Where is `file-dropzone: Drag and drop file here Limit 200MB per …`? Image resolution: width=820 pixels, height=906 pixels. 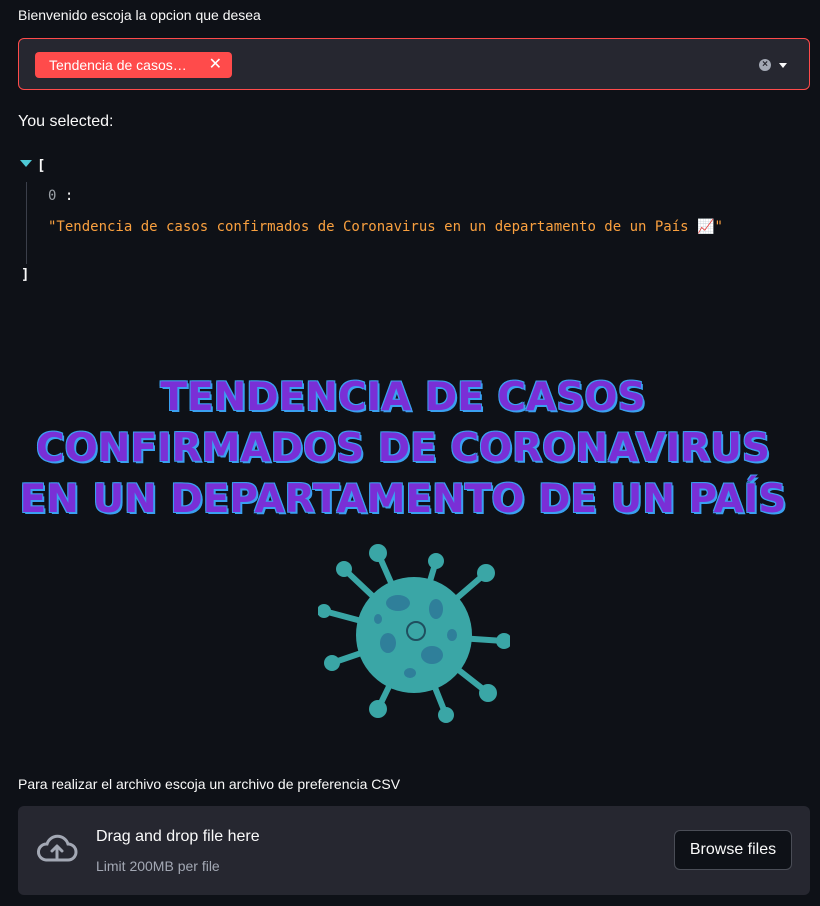
file-dropzone: Drag and drop file here Limit 200MB per … is located at coordinates (414, 850).